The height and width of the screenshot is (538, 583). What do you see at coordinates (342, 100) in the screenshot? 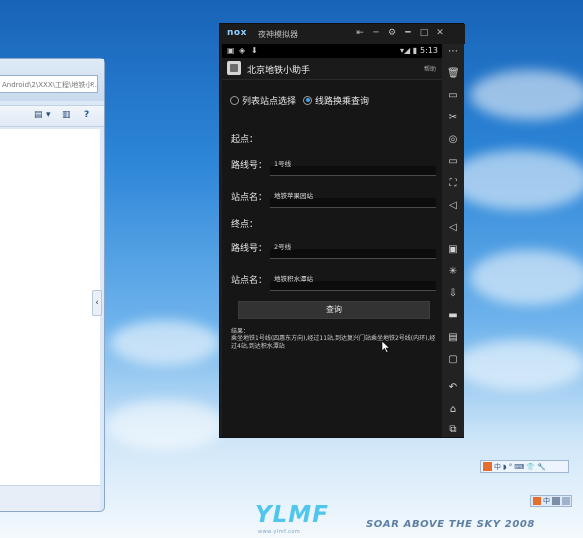
I see `radio-label-route-transfer: 线路换乘查询` at bounding box center [342, 100].